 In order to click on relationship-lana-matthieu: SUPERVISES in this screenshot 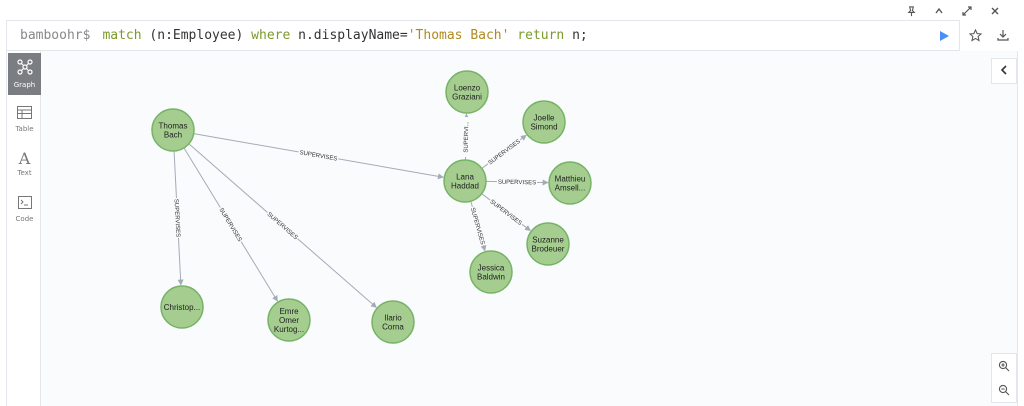, I will do `click(517, 182)`.